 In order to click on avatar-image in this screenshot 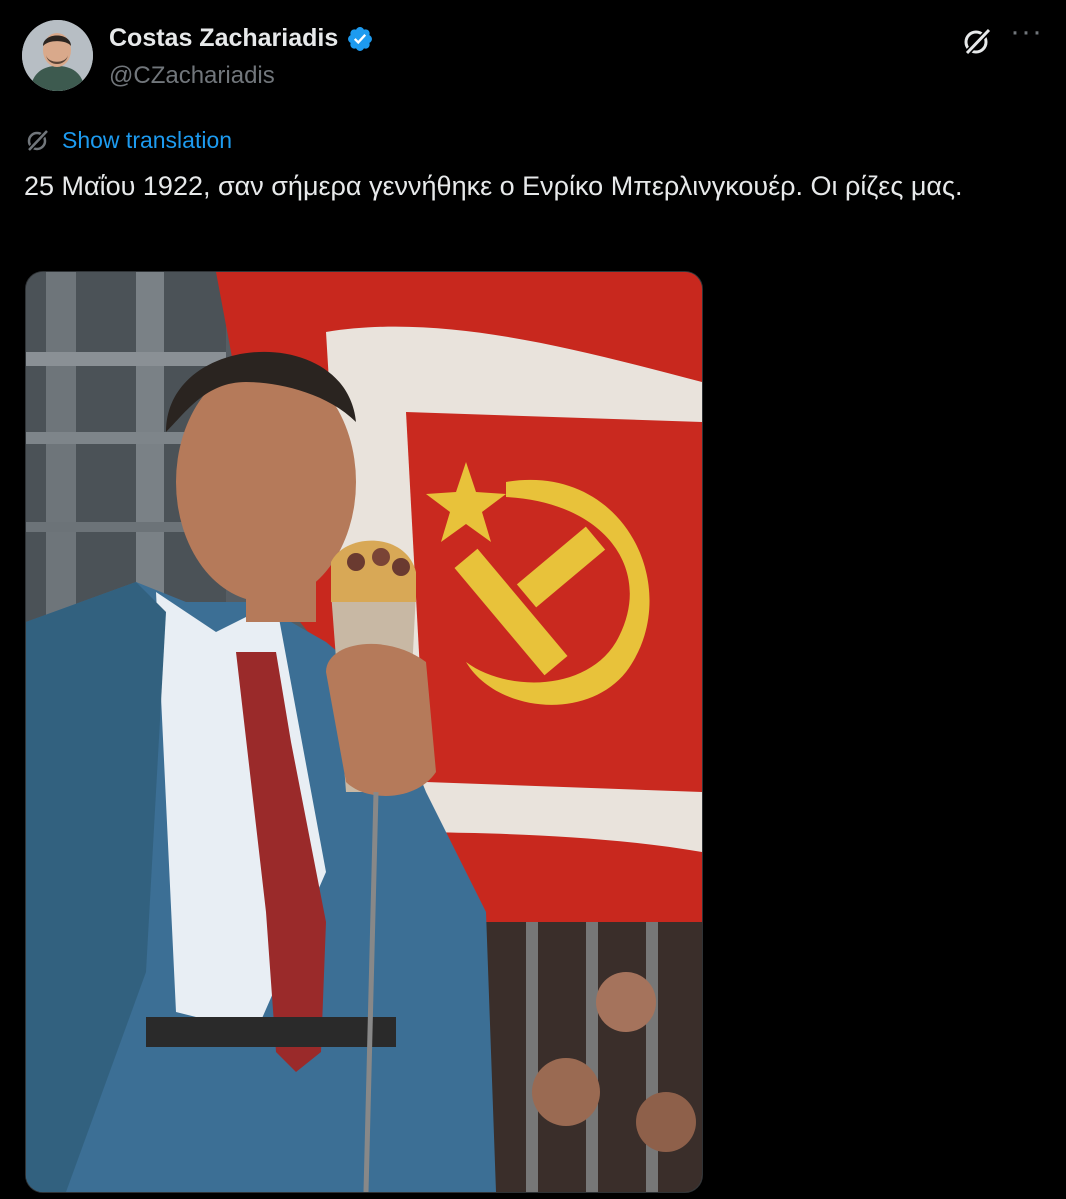, I will do `click(57, 55)`.